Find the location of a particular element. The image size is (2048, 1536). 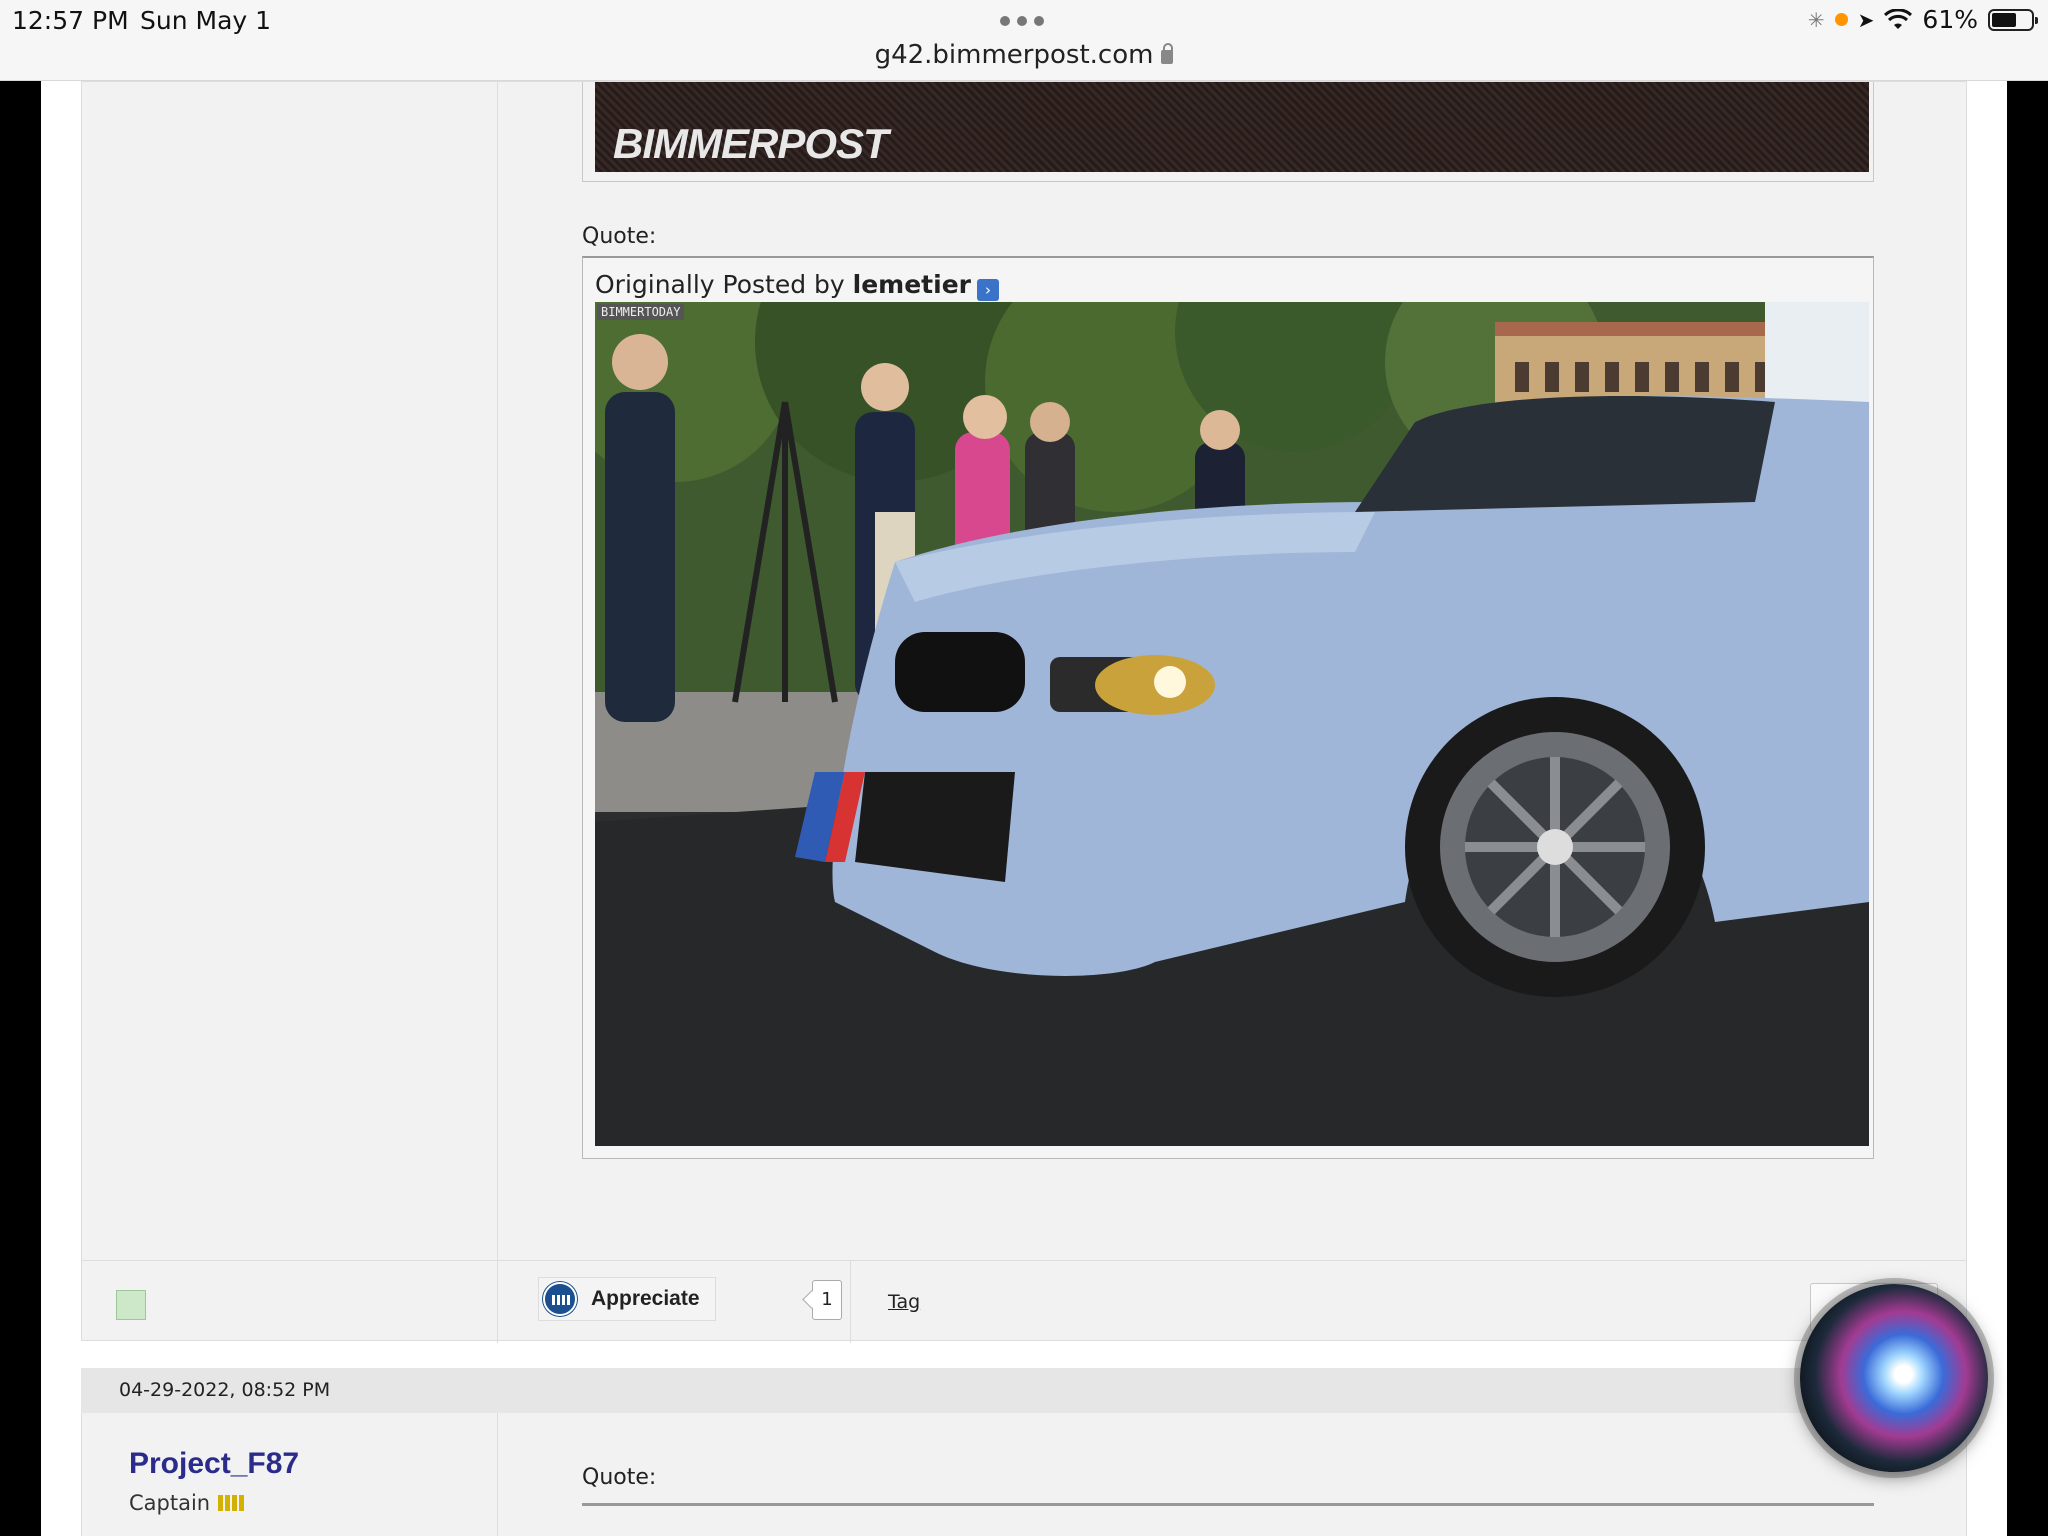

view-post-arrow-icon: › is located at coordinates (987, 290).